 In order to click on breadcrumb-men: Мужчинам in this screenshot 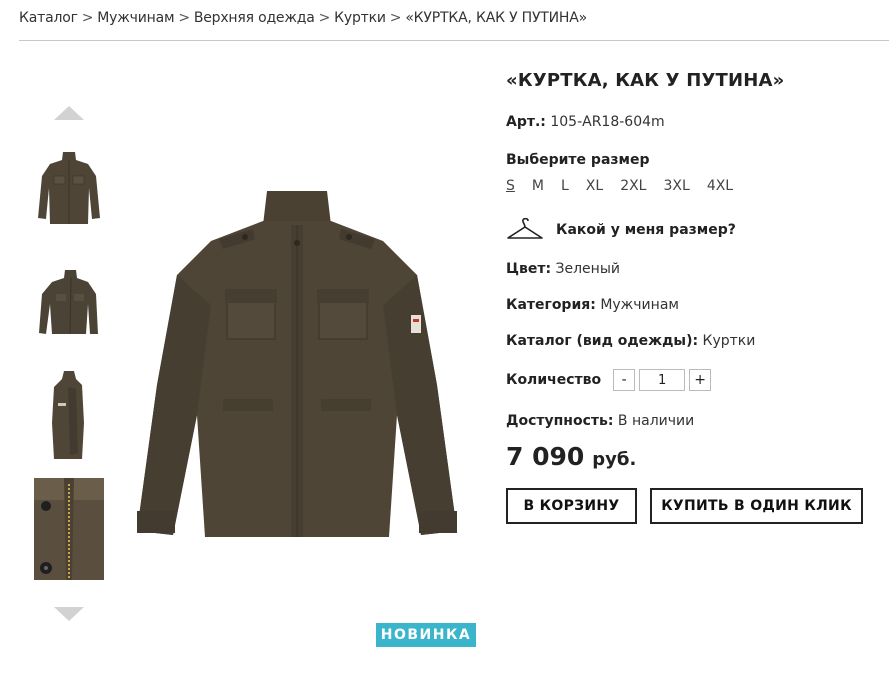, I will do `click(135, 18)`.